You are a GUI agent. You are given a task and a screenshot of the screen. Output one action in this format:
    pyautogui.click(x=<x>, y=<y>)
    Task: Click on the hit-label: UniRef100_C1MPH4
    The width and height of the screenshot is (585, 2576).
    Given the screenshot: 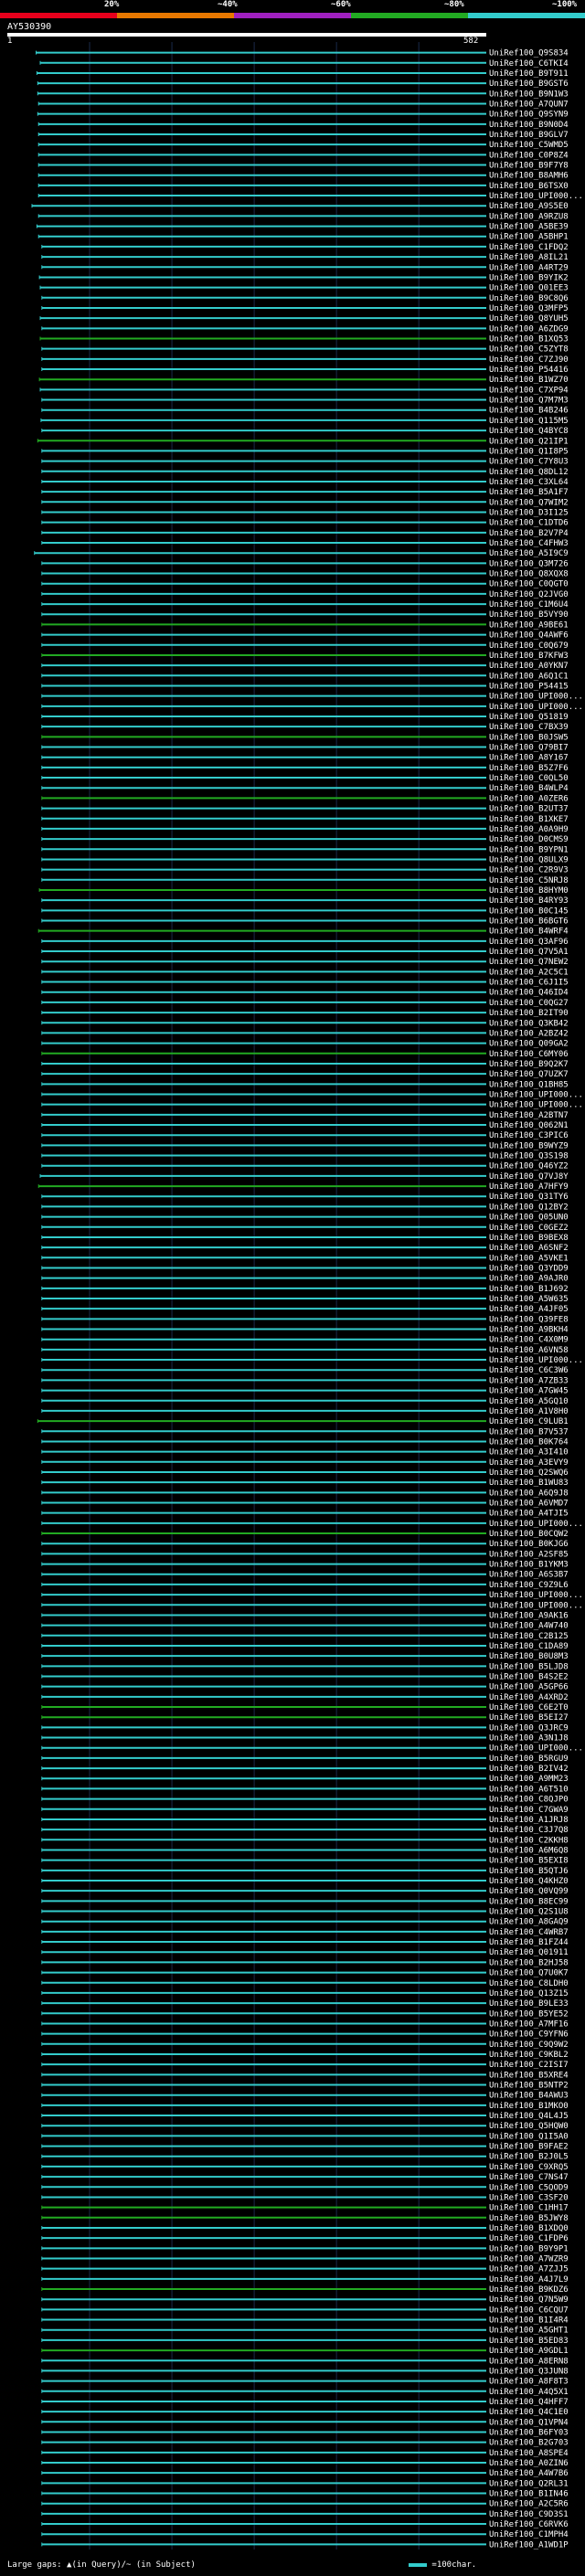 What is the action you would take?
    pyautogui.click(x=529, y=2534)
    